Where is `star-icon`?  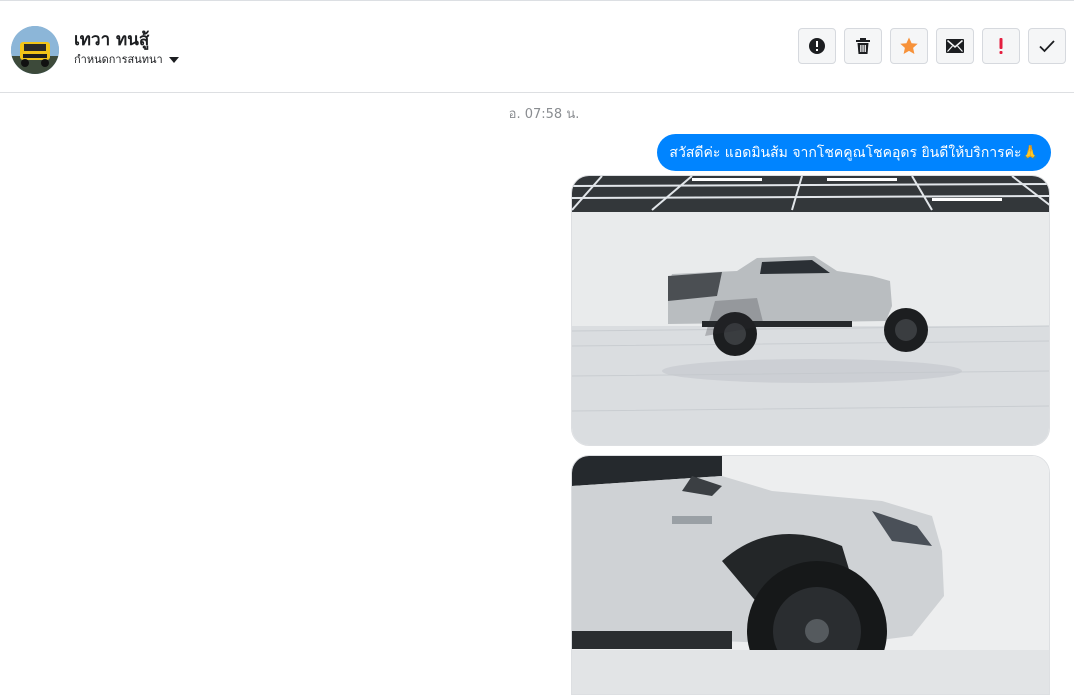 star-icon is located at coordinates (909, 45).